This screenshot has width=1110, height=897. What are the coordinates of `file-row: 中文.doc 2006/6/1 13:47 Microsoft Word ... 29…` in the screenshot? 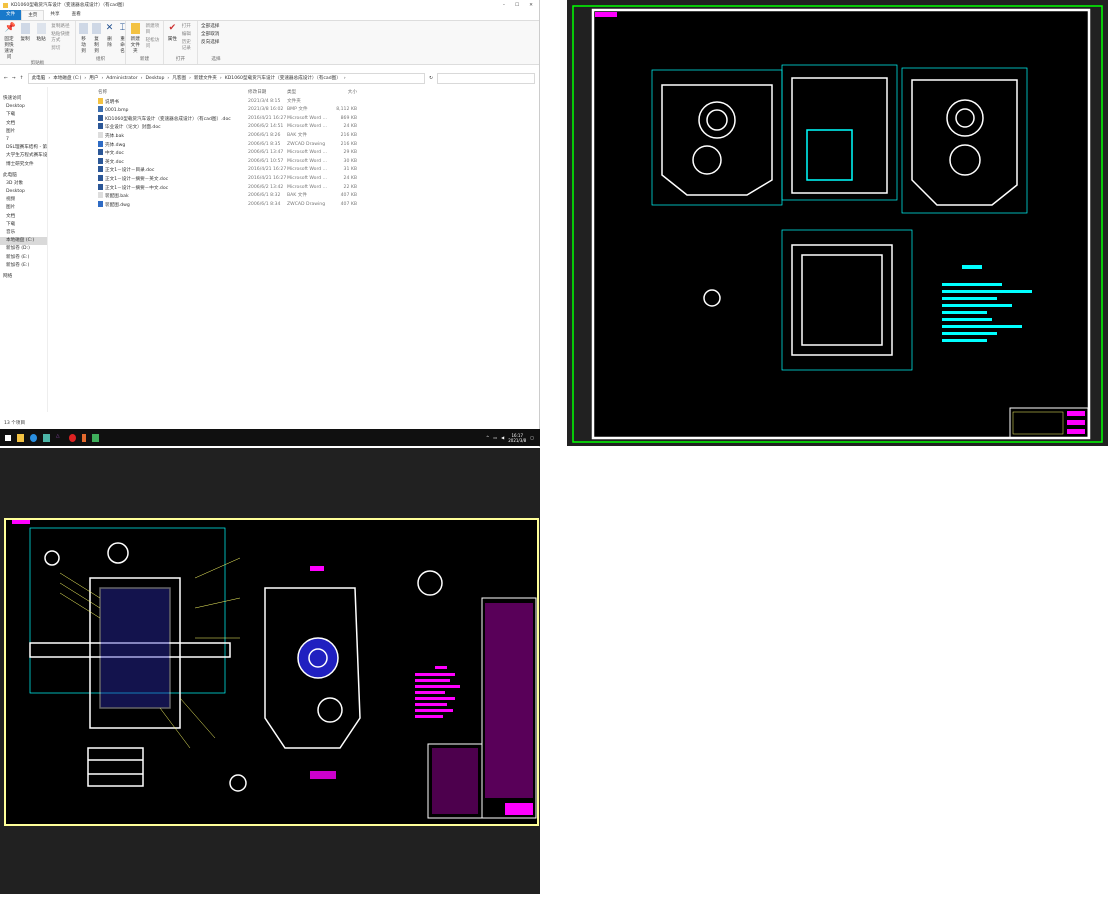 It's located at (294, 153).